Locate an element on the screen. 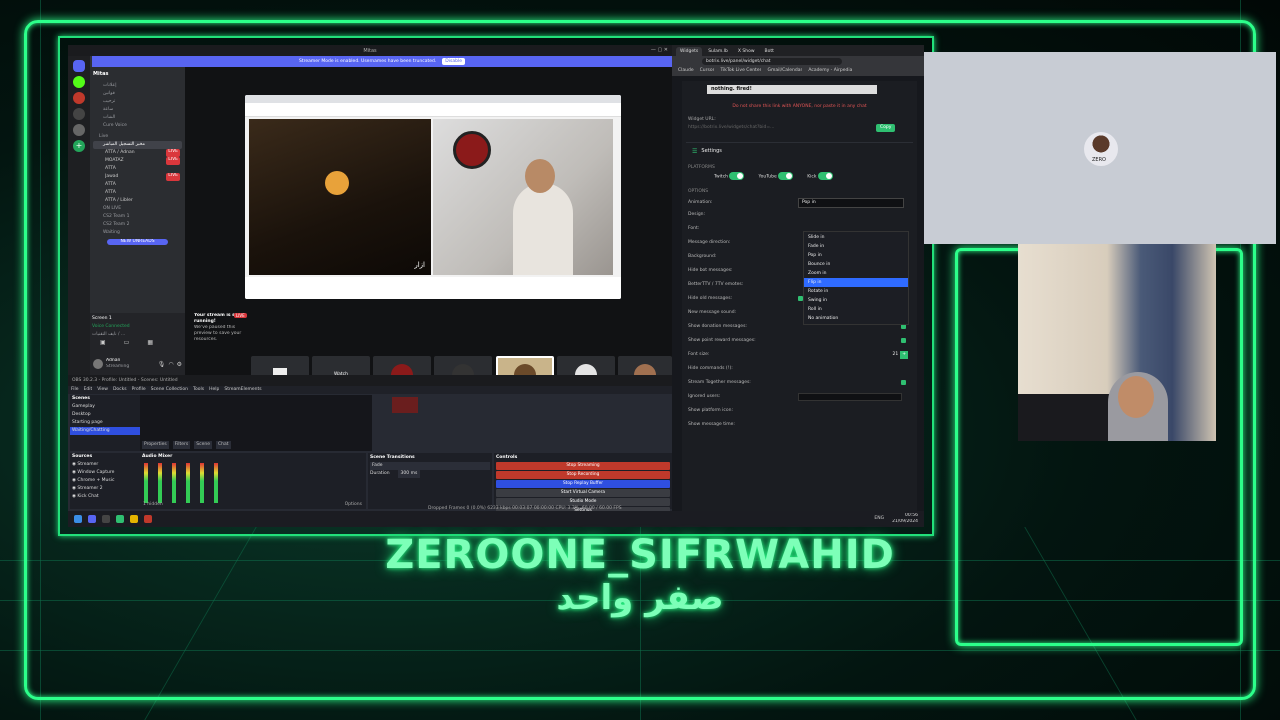 Image resolution: width=1280 pixels, height=720 pixels. kick-toggle is located at coordinates (825, 176).